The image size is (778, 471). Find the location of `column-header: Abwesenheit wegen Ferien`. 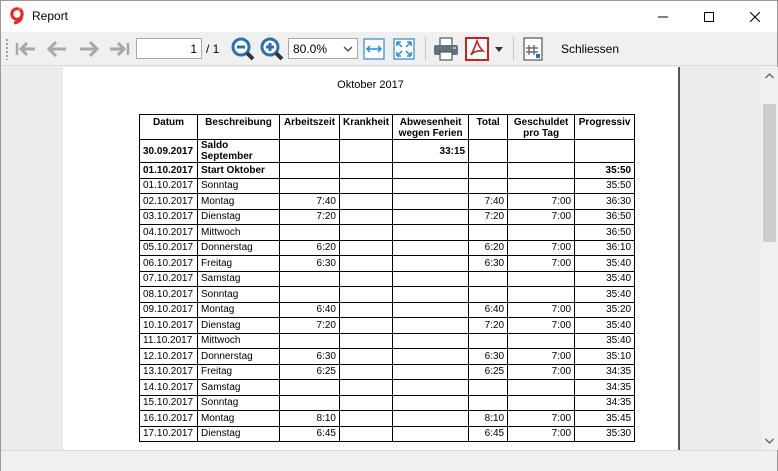

column-header: Abwesenheit wegen Ferien is located at coordinates (431, 127).